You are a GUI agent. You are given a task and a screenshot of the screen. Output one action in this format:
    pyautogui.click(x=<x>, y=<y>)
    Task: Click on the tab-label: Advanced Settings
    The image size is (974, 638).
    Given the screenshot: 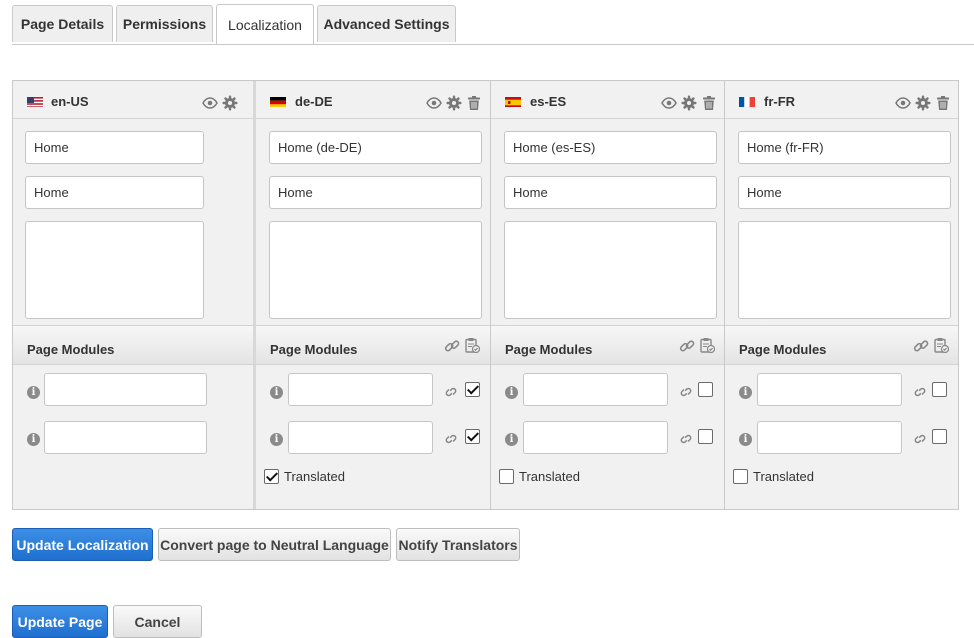 What is the action you would take?
    pyautogui.click(x=386, y=24)
    